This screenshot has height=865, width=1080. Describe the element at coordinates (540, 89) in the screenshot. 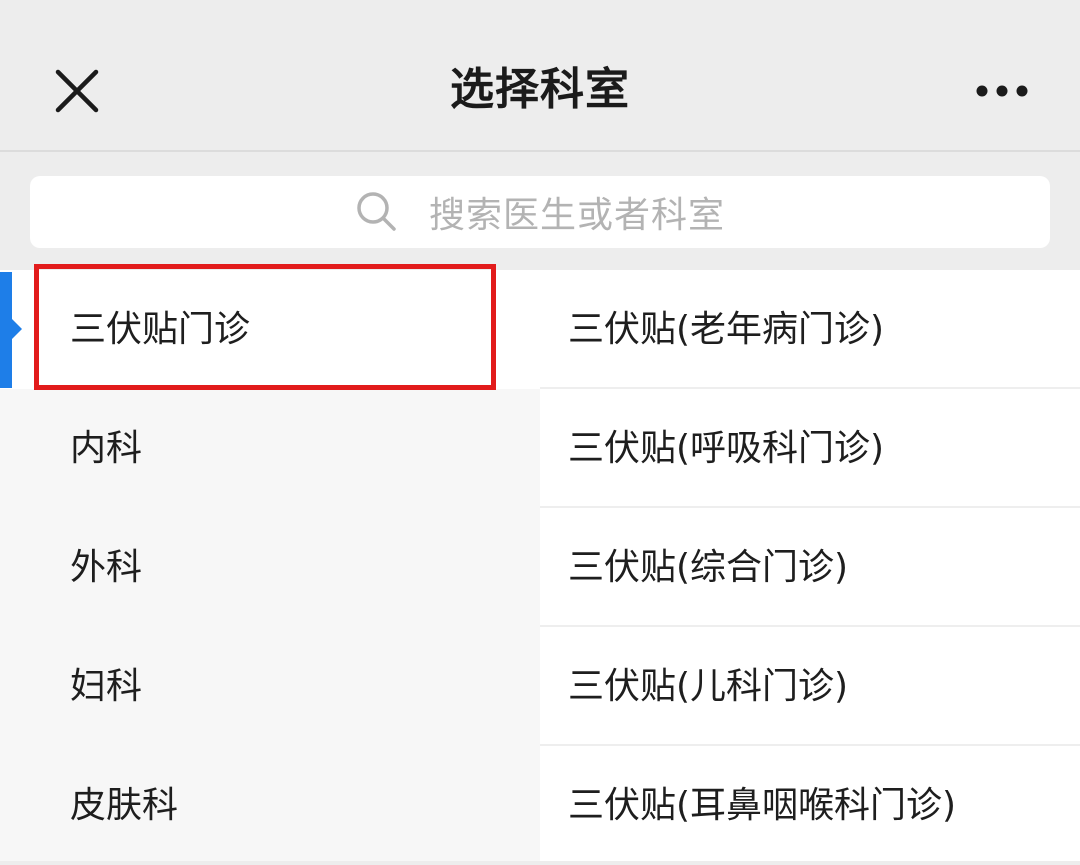

I see `page-title: 选择科室` at that location.